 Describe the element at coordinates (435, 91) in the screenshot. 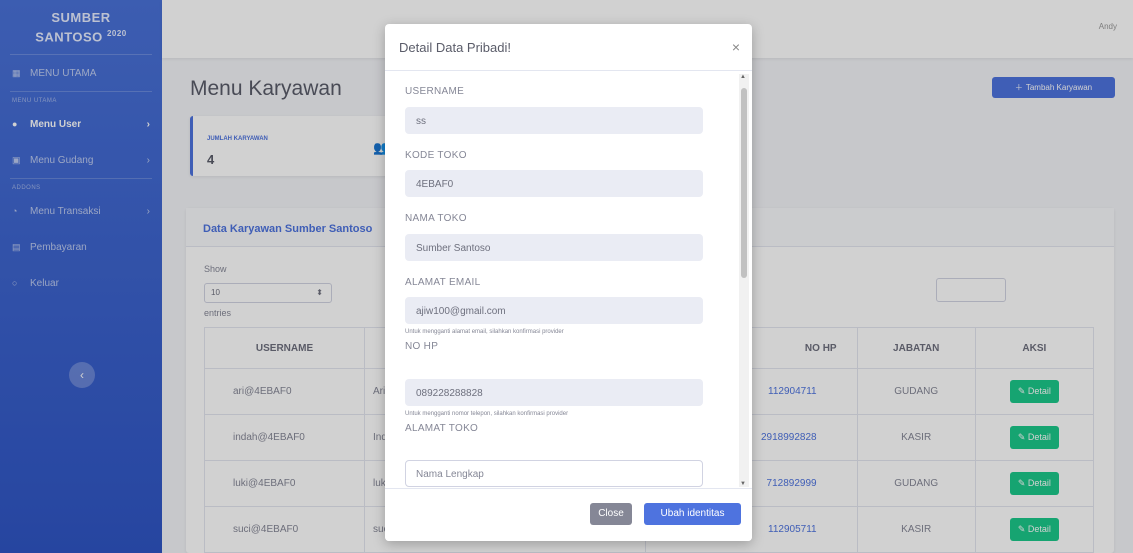

I see `username-label: USERNAME` at that location.